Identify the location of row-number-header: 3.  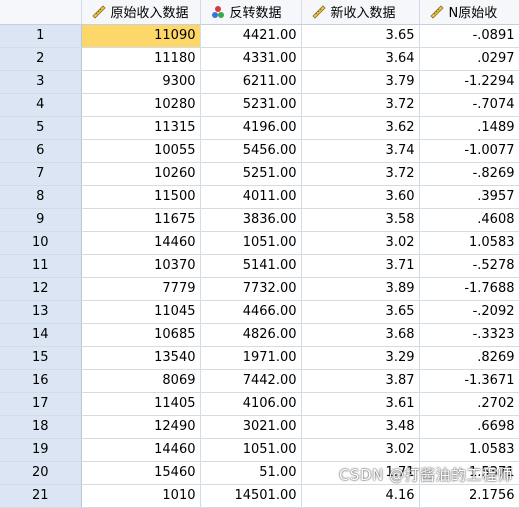
(41, 82).